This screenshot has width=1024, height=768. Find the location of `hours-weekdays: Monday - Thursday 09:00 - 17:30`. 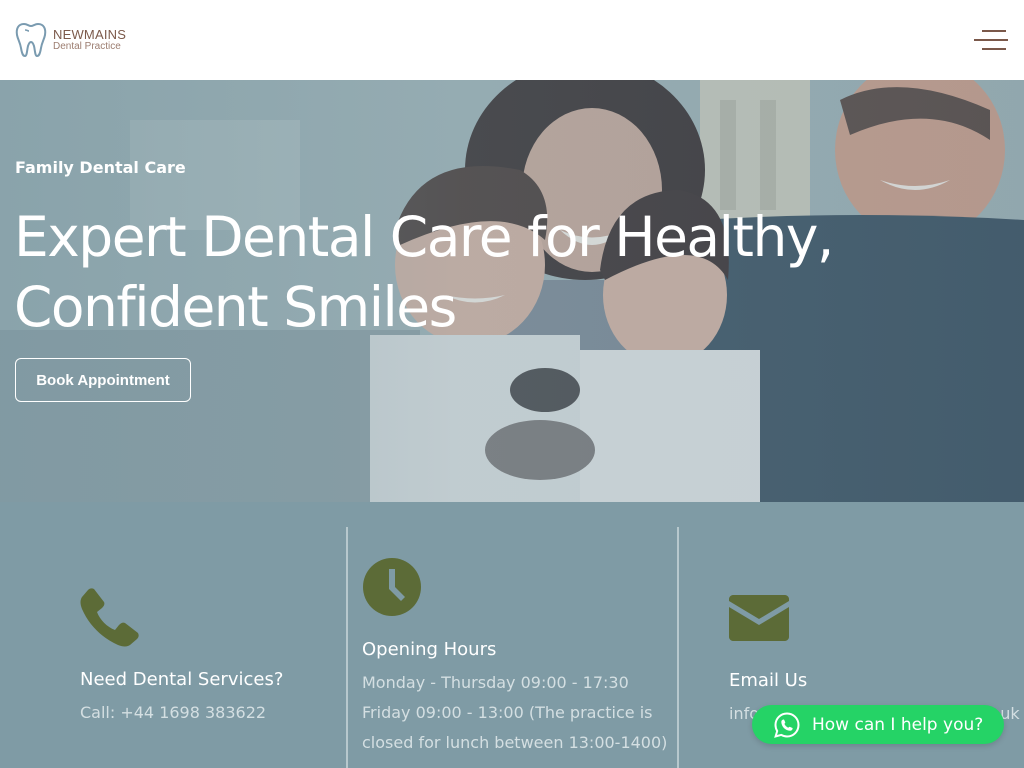

hours-weekdays: Monday - Thursday 09:00 - 17:30 is located at coordinates (495, 682).